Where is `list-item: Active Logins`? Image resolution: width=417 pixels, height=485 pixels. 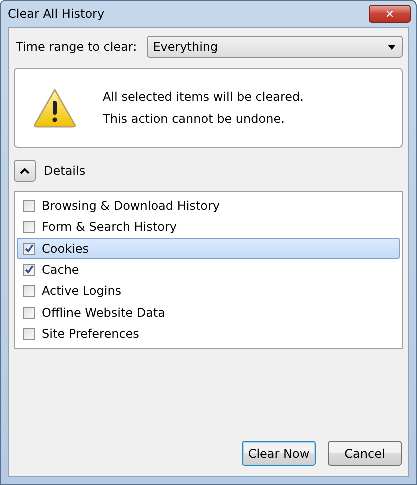 list-item: Active Logins is located at coordinates (208, 291).